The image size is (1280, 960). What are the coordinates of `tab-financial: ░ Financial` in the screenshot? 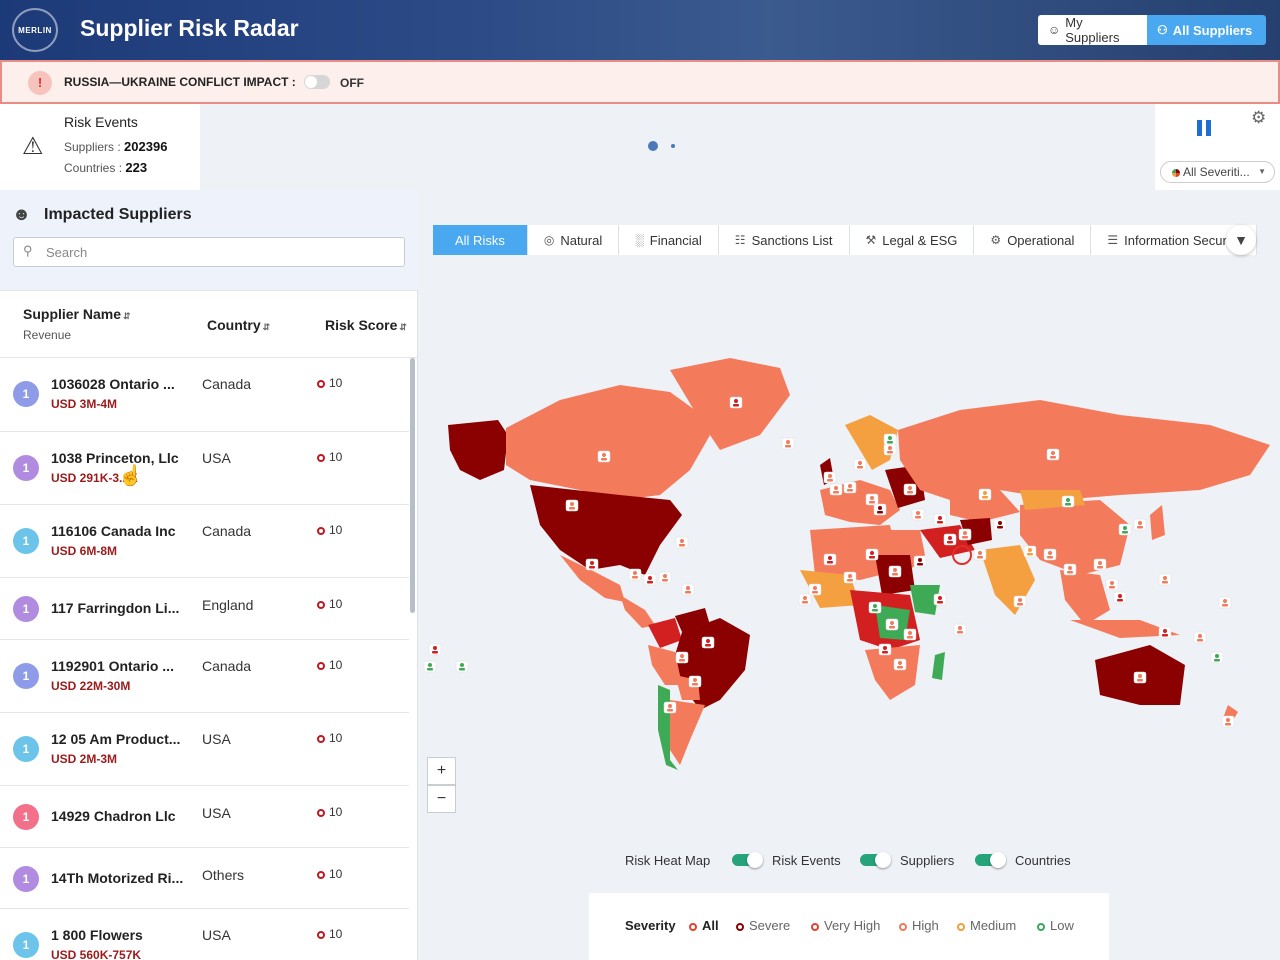 It's located at (669, 240).